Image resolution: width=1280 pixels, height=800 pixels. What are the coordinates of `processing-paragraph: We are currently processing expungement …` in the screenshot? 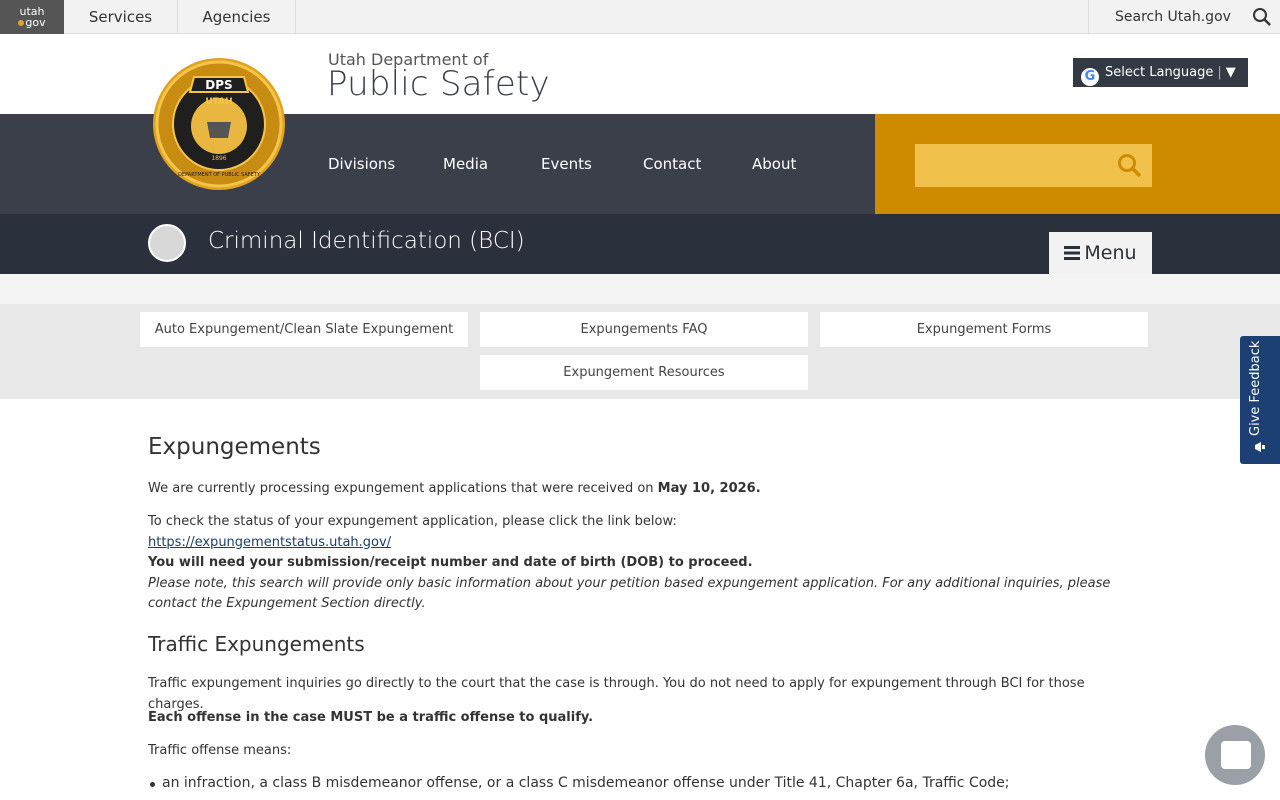 It's located at (633, 489).